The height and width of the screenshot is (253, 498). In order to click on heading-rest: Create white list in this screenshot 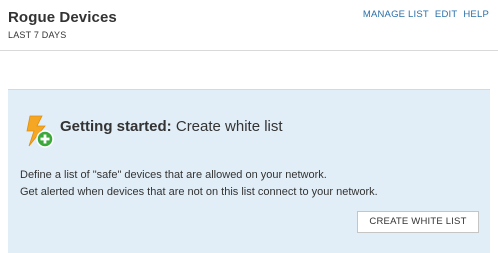, I will do `click(227, 126)`.